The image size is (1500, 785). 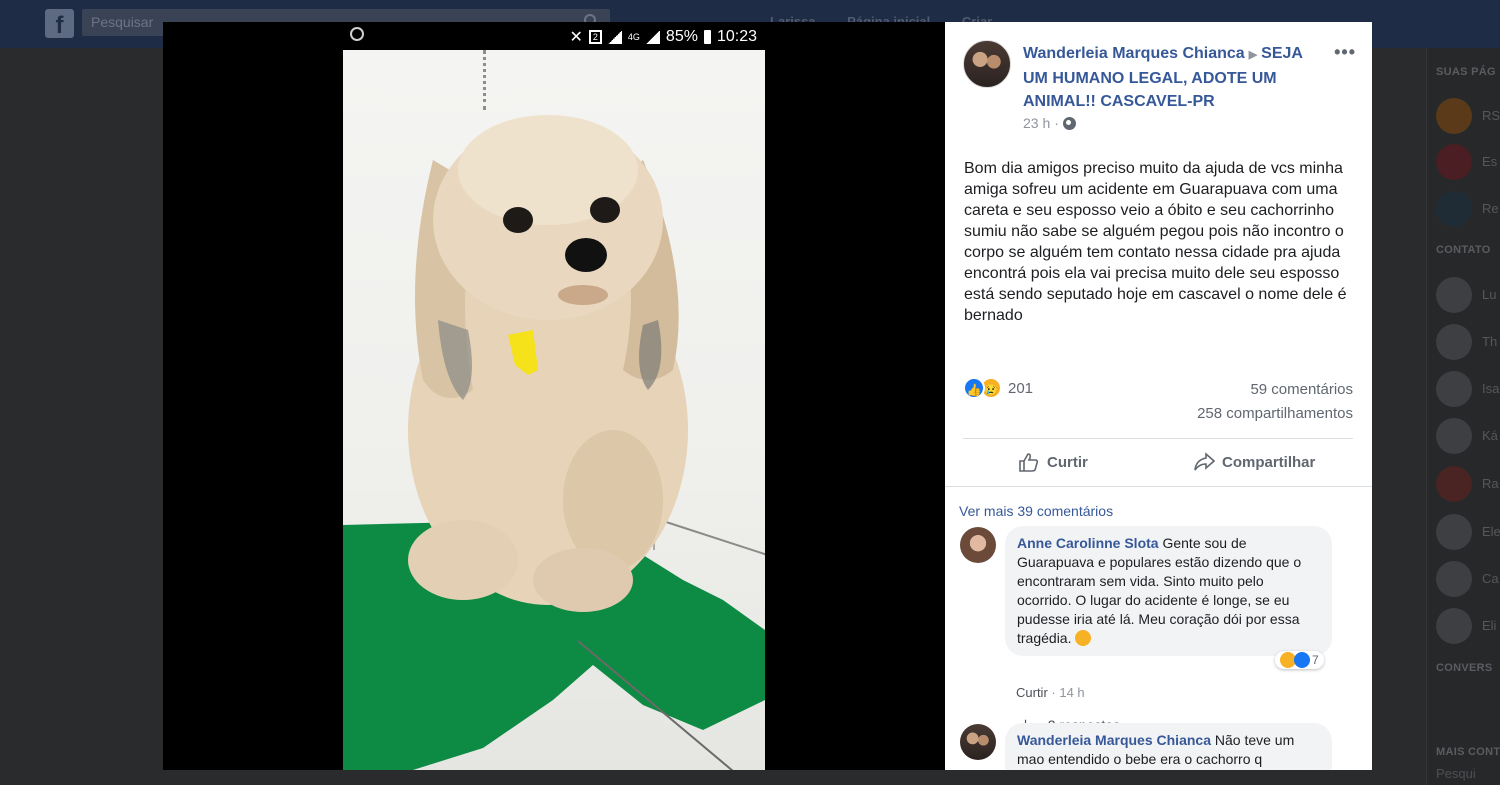 What do you see at coordinates (1490, 341) in the screenshot?
I see `contact-name: Th` at bounding box center [1490, 341].